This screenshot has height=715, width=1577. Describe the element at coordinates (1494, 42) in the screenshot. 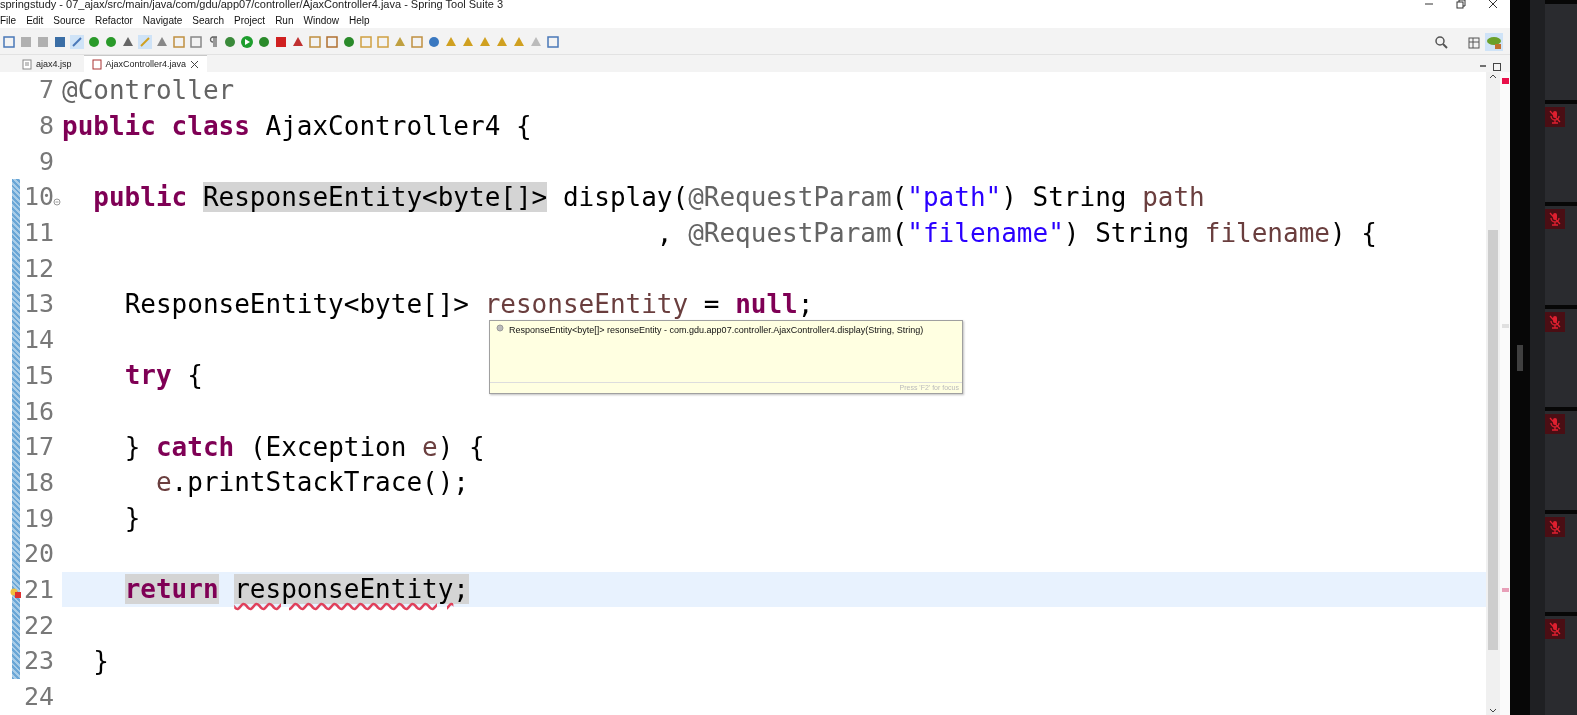

I see `leaf-icon` at that location.